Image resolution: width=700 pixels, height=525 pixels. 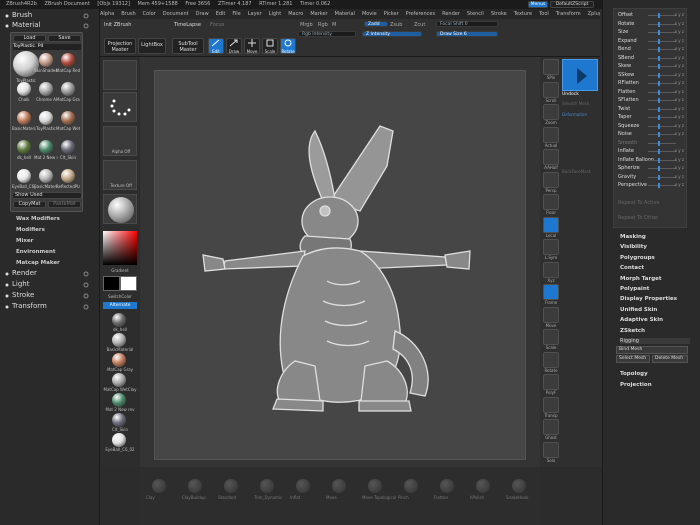 I want to click on deformation-size: Size x y z, so click(x=651, y=32).